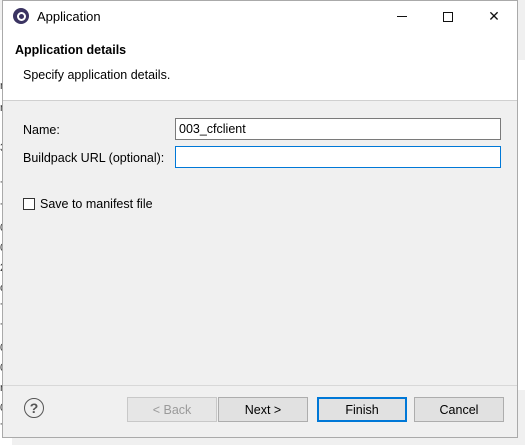 This screenshot has width=525, height=445. I want to click on buildpack-url-input, so click(338, 157).